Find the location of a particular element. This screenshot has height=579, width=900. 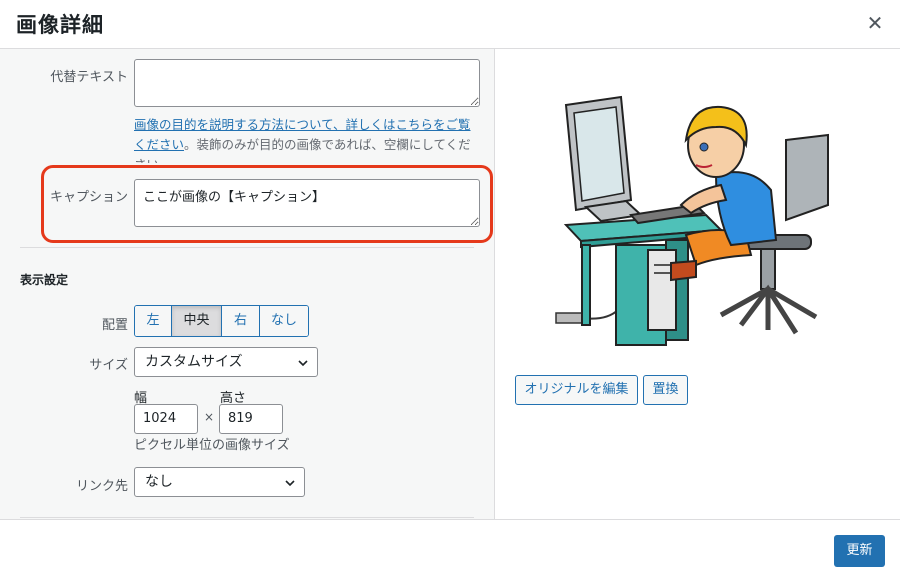

height-input: 819 is located at coordinates (251, 419).